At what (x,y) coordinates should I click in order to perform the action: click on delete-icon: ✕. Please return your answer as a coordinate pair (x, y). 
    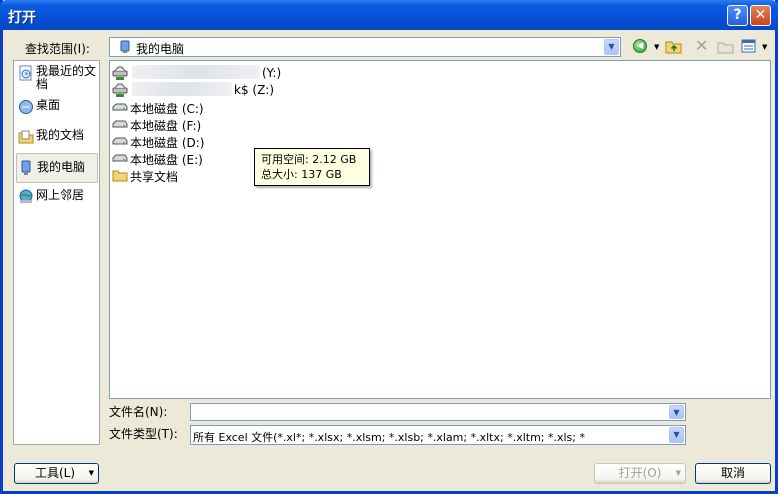
    Looking at the image, I should click on (704, 45).